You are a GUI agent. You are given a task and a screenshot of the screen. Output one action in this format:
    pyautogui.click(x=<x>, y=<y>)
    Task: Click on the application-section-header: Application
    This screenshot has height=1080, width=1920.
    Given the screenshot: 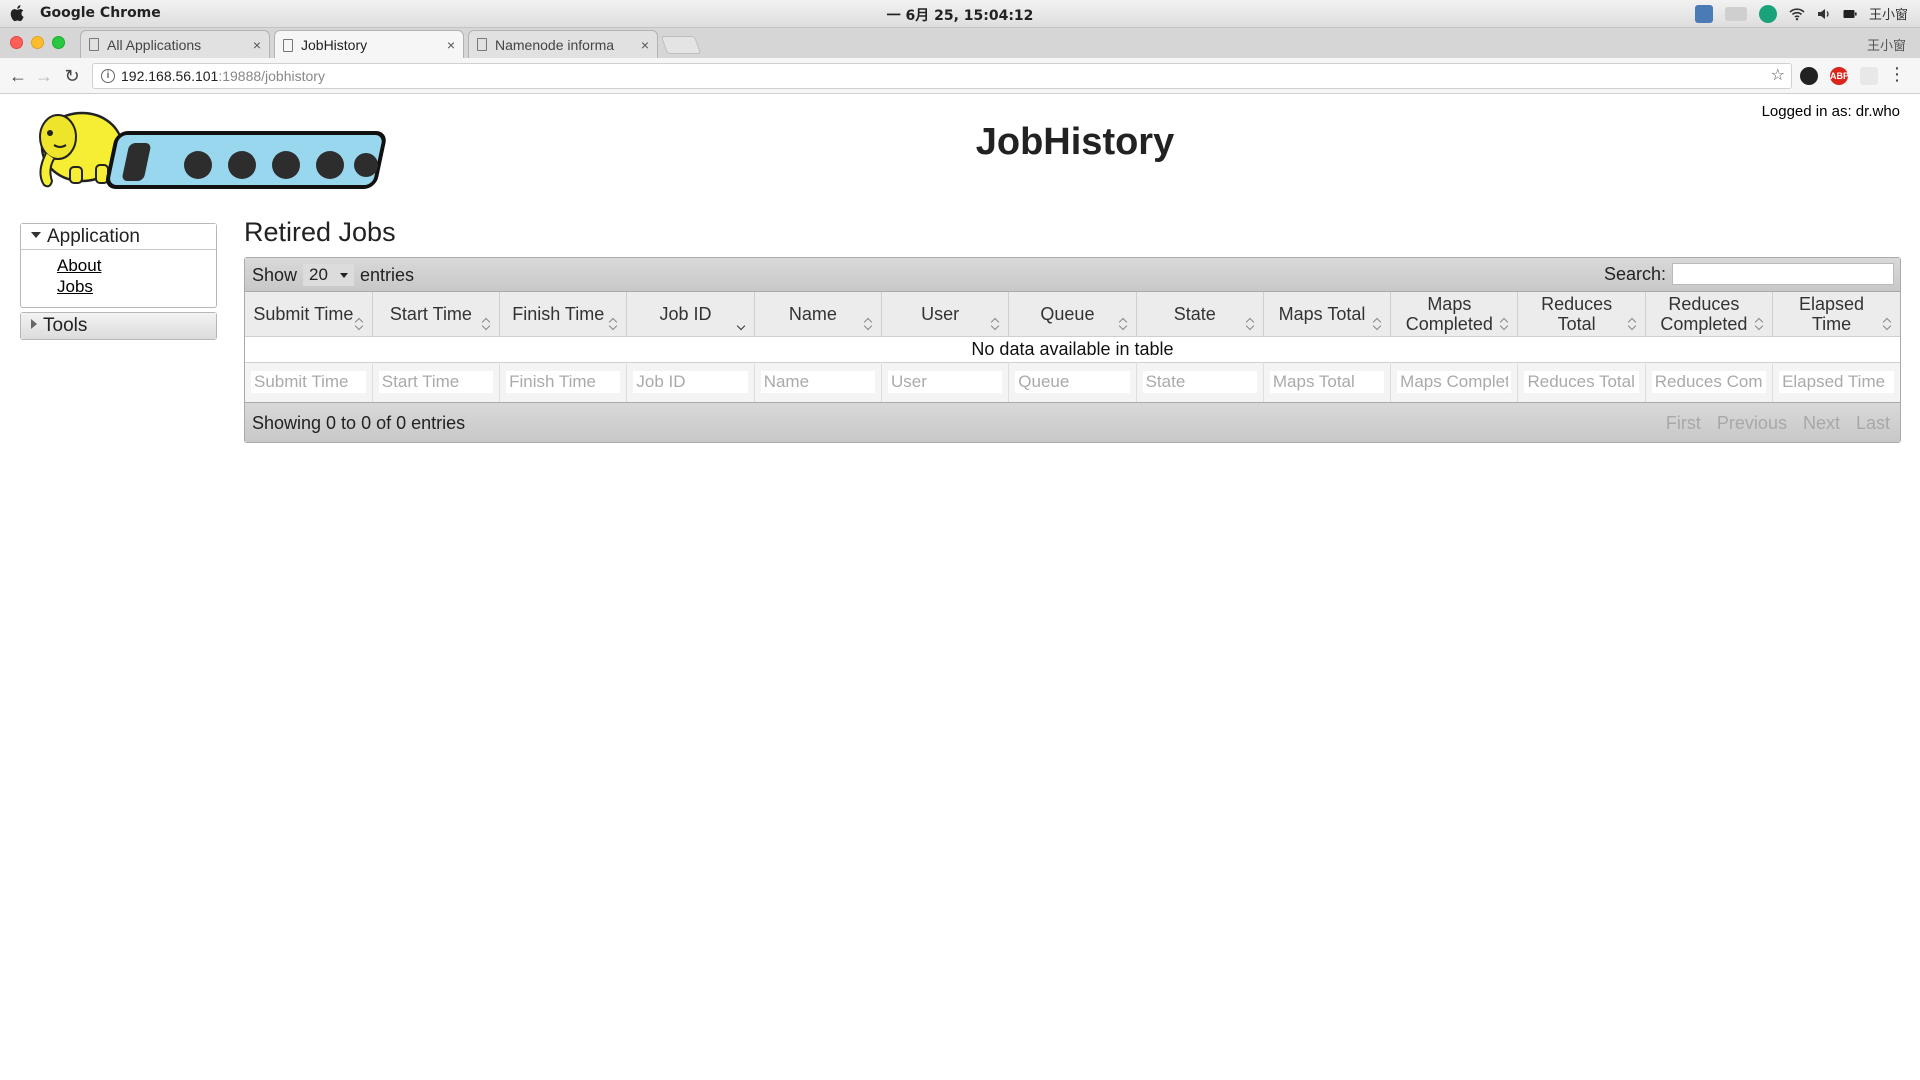 What is the action you would take?
    pyautogui.click(x=118, y=237)
    